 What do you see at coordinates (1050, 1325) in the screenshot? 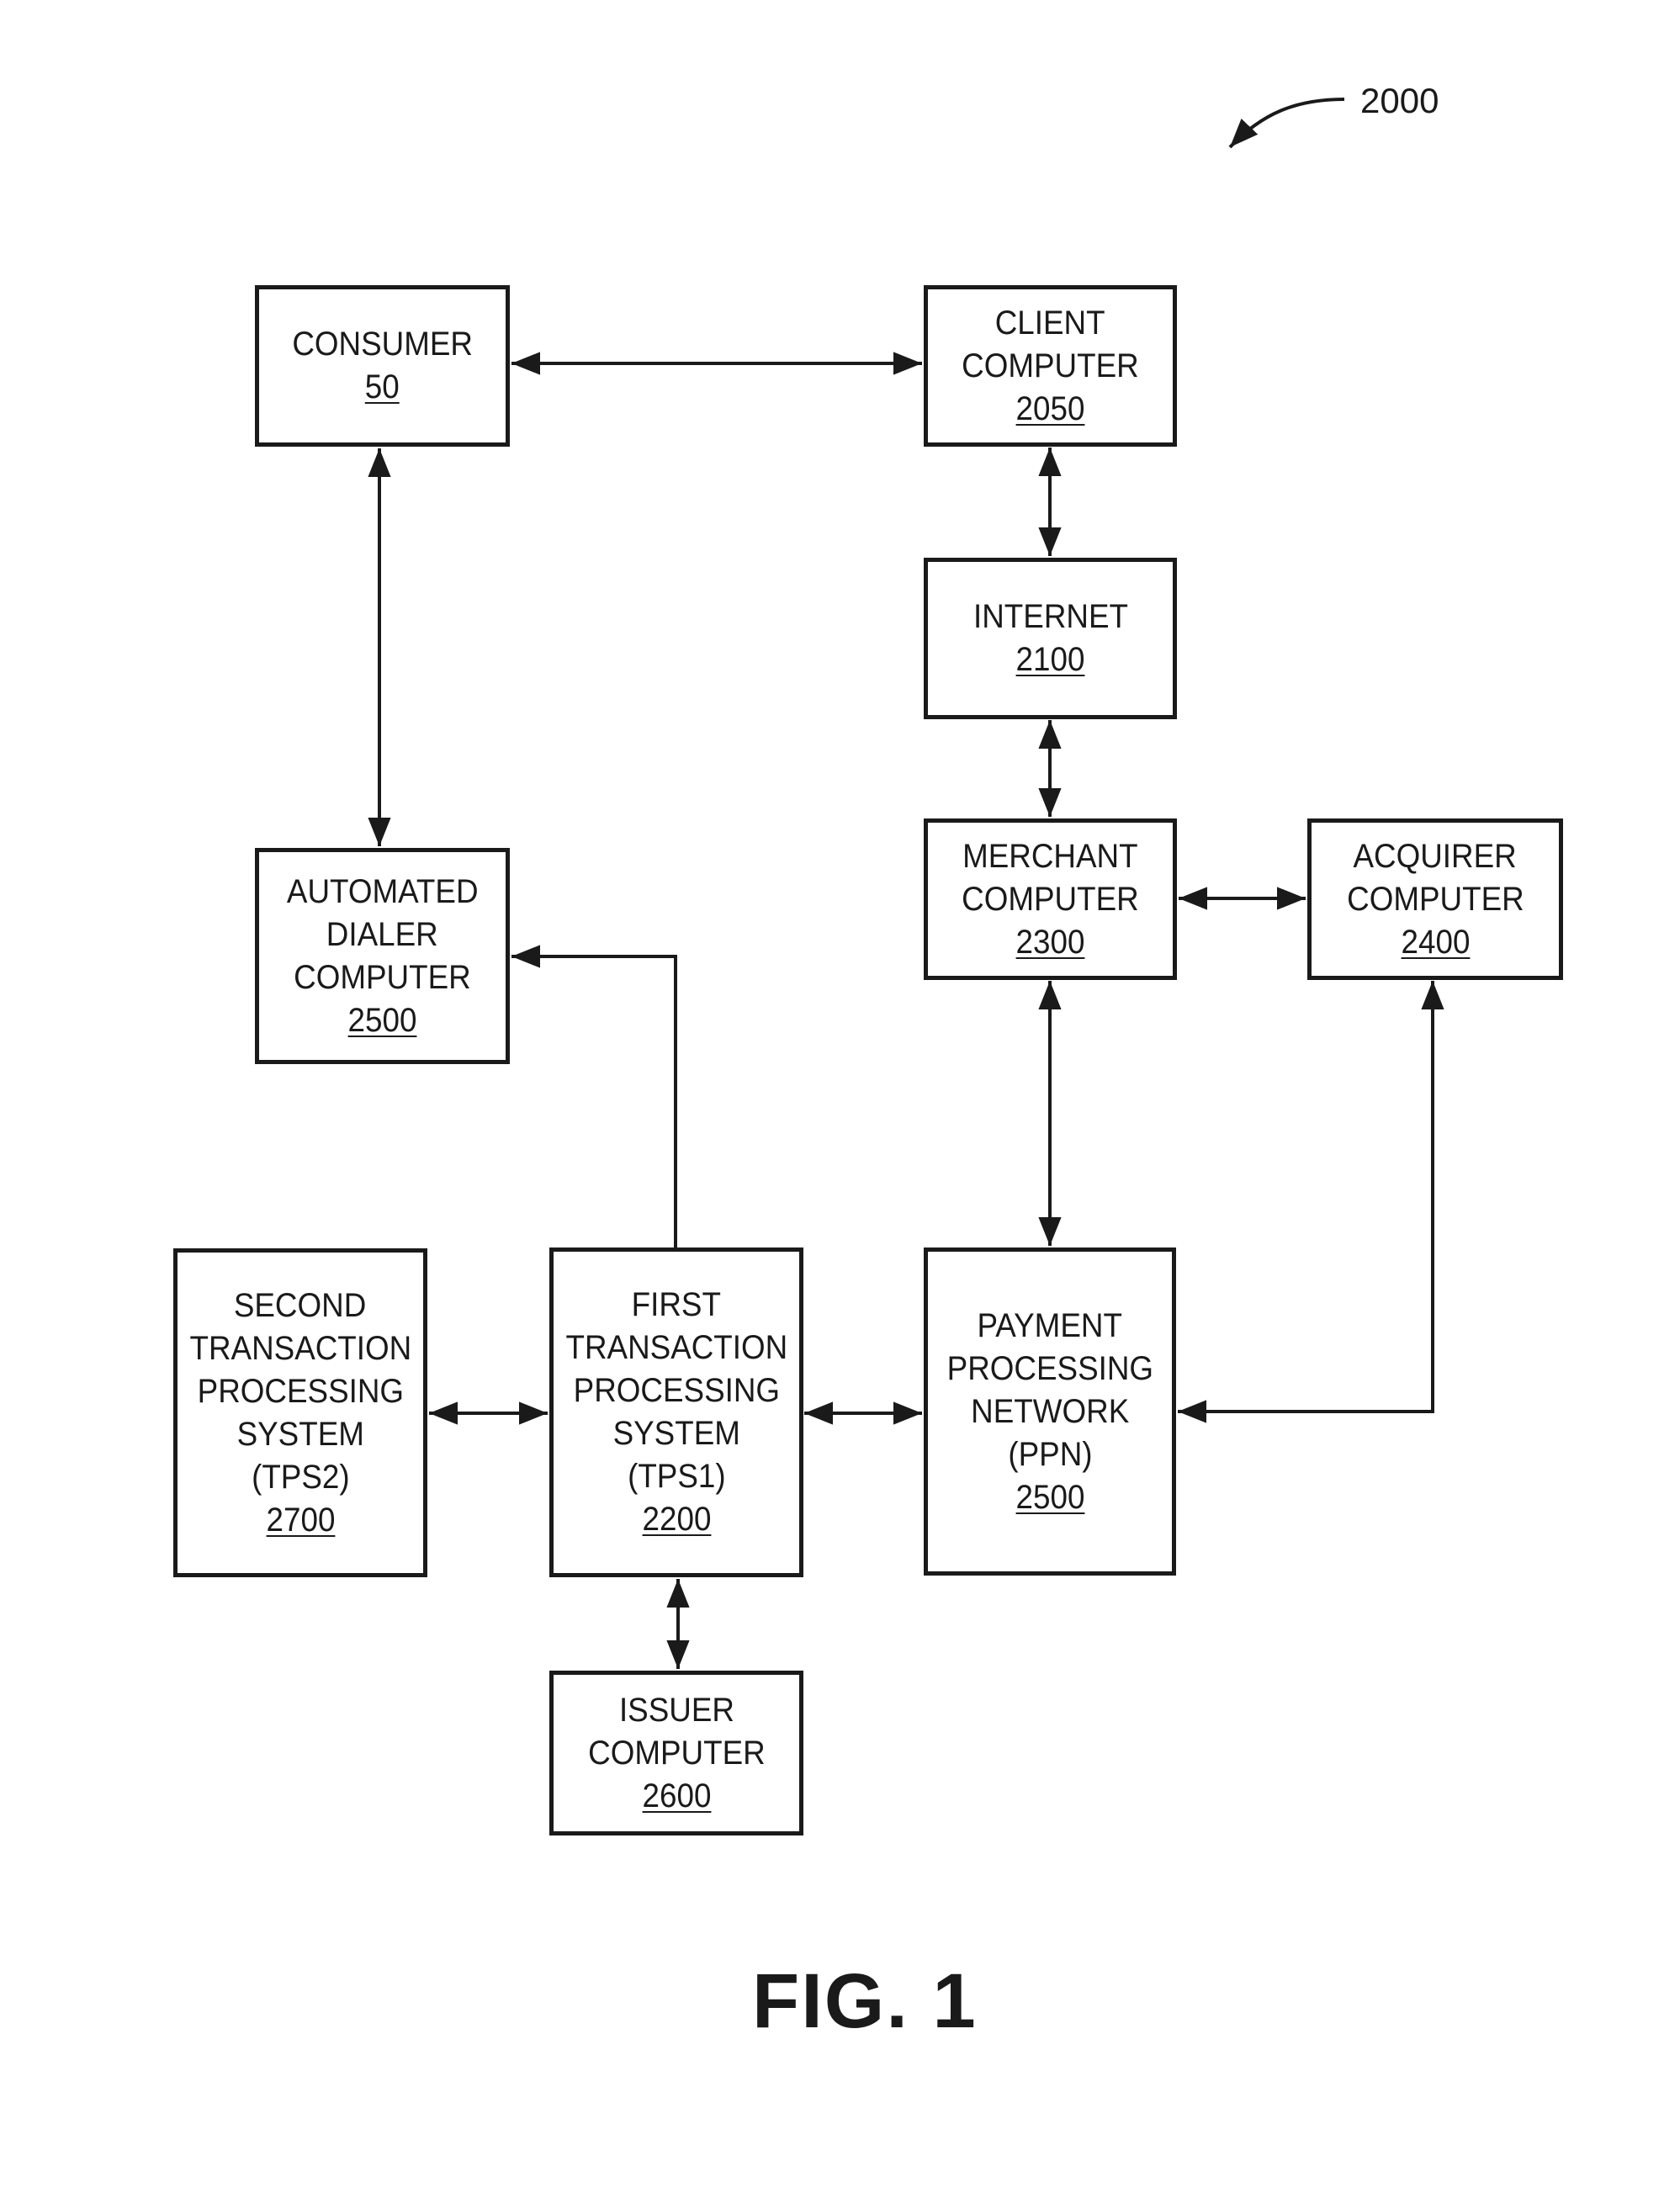
I see `node-label-line: PAYMENT` at bounding box center [1050, 1325].